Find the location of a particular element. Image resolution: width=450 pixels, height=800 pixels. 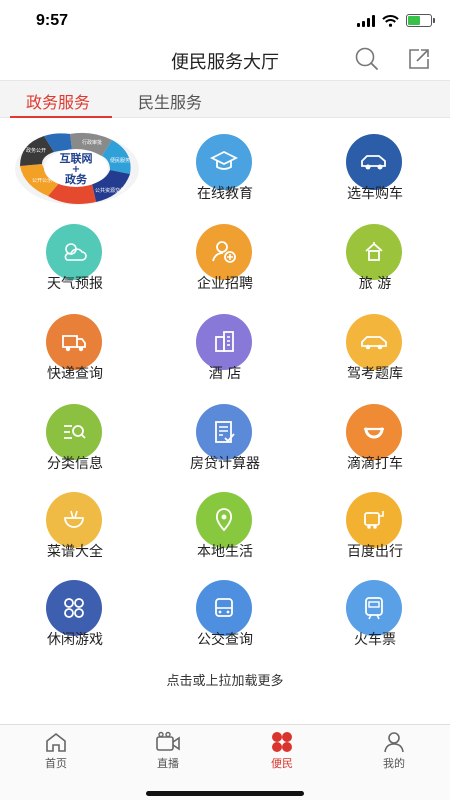

bottom-tab-convenience: 便民 is located at coordinates (282, 751).